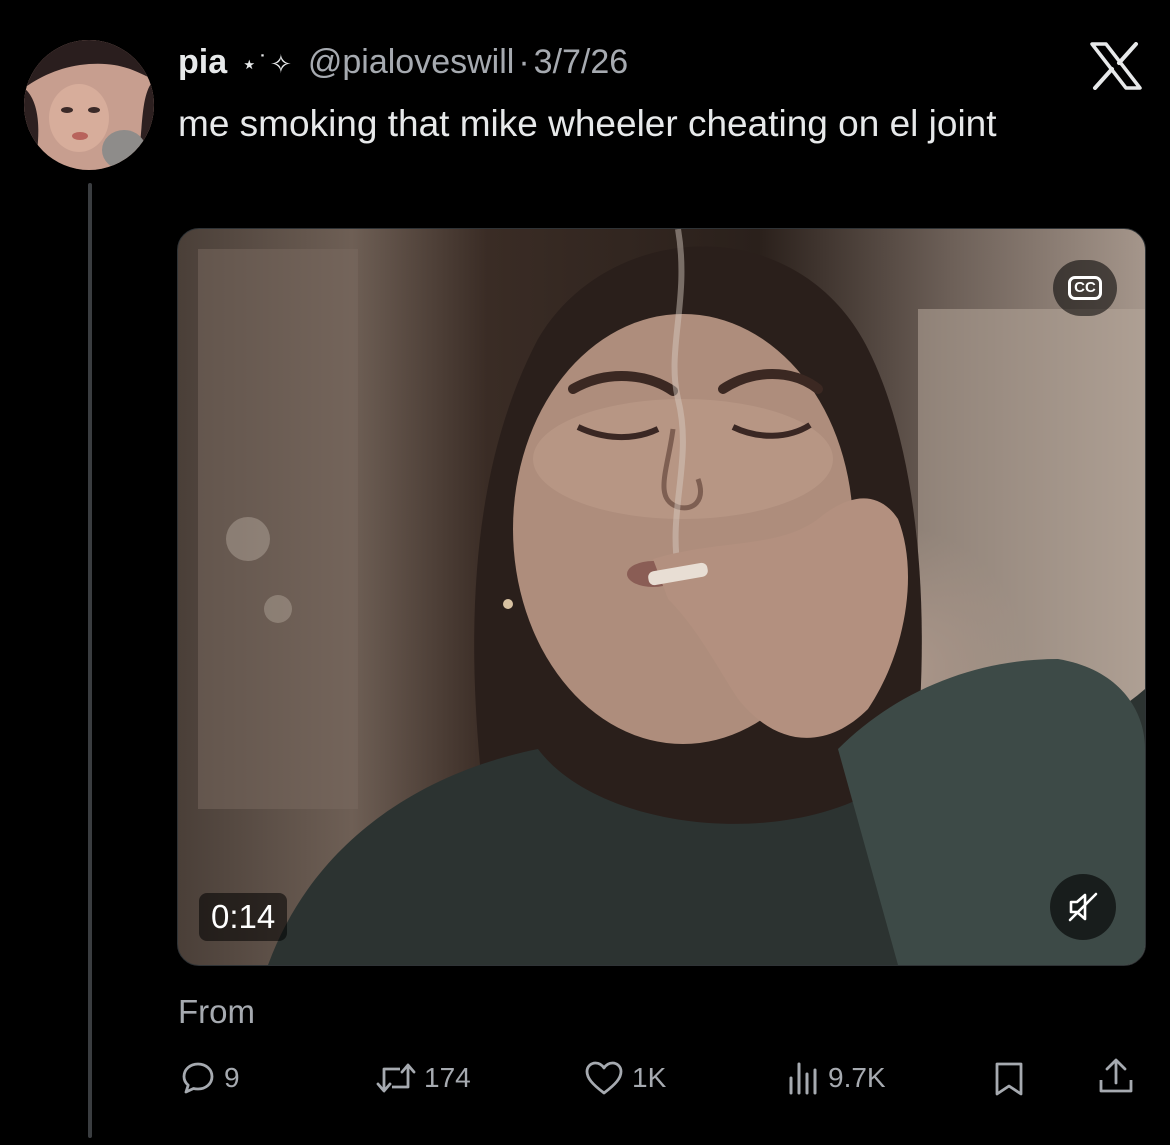 The height and width of the screenshot is (1145, 1170). Describe the element at coordinates (1116, 66) in the screenshot. I see `x-logo-icon` at that location.